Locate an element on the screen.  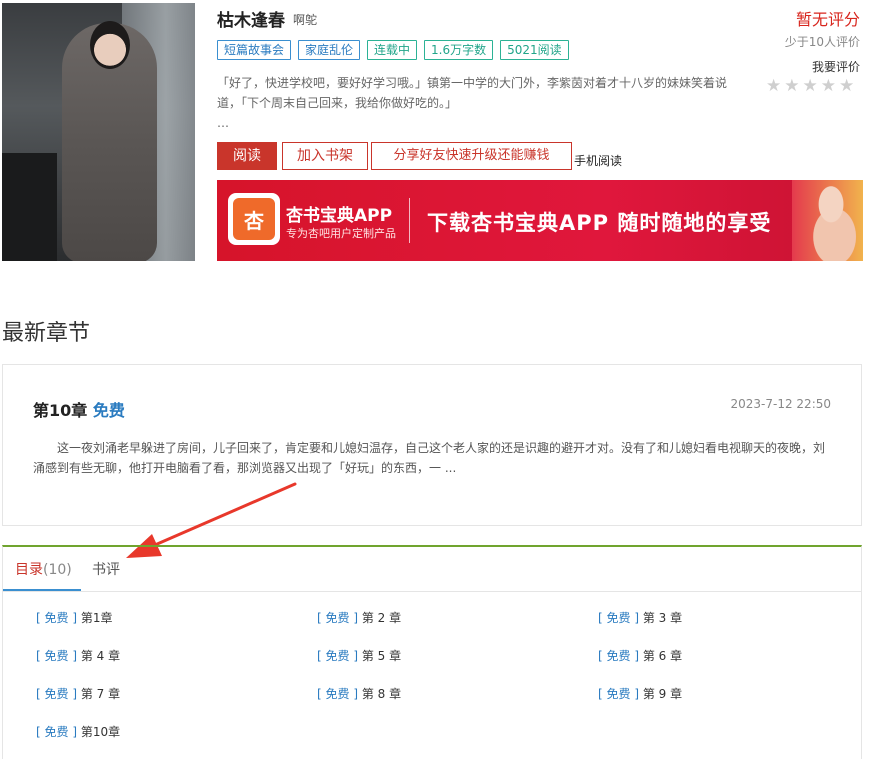
chapter-item: [ 免费 ] 第 2 章 is located at coordinates (359, 617).